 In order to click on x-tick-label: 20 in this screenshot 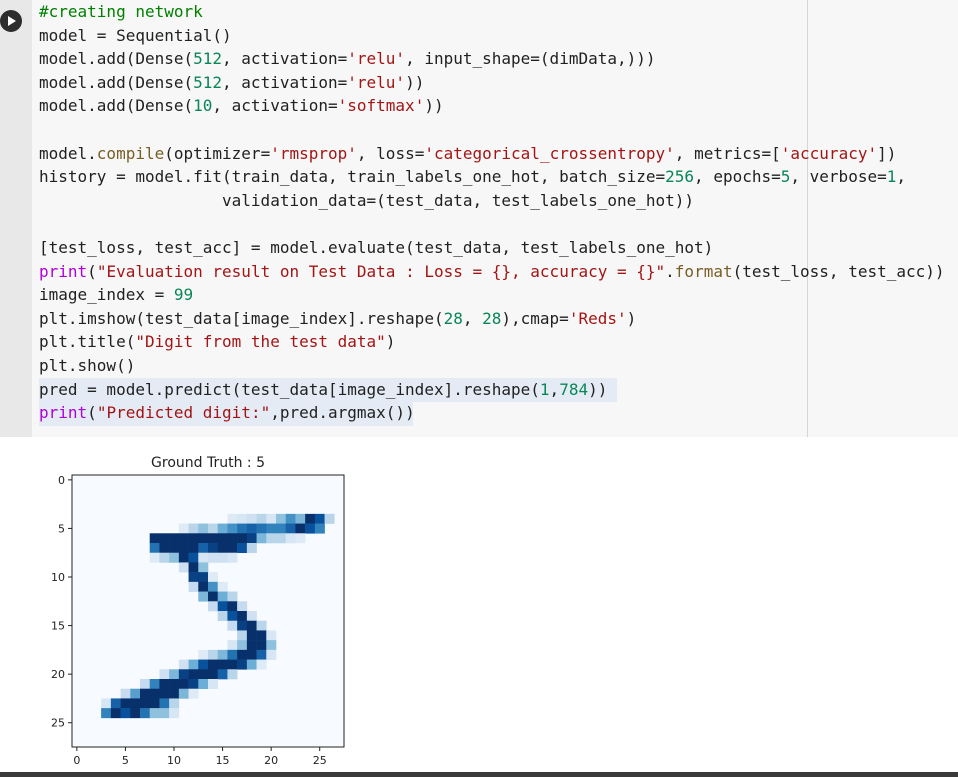, I will do `click(271, 760)`.